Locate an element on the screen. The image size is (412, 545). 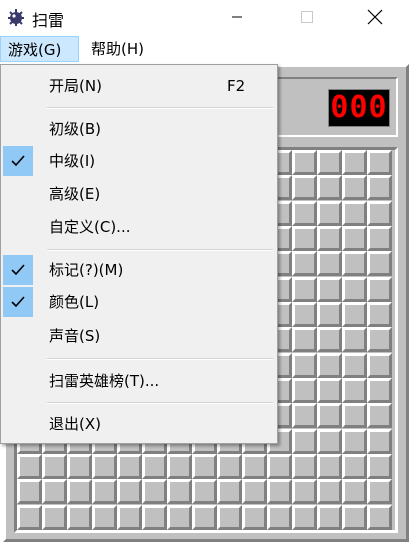
close-button is located at coordinates (375, 17).